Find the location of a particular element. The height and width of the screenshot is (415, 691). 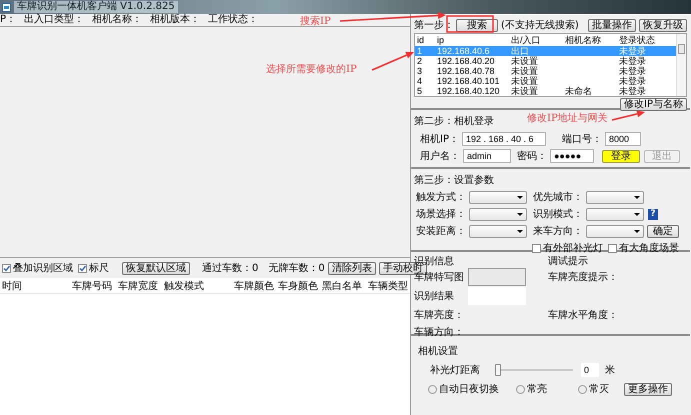

column-header: 车牌宽度 is located at coordinates (138, 286).